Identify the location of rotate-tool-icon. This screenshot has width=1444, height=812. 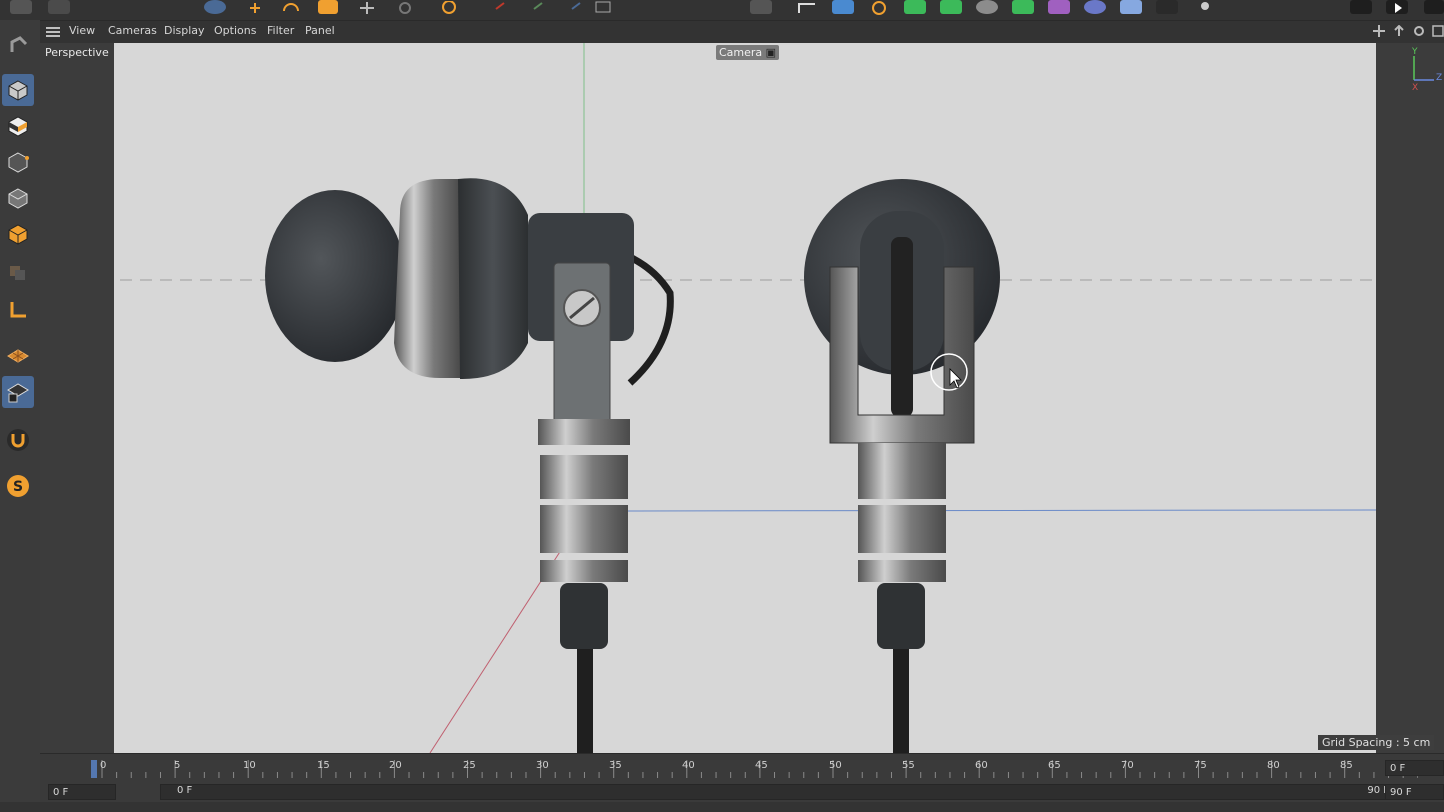
(291, 7).